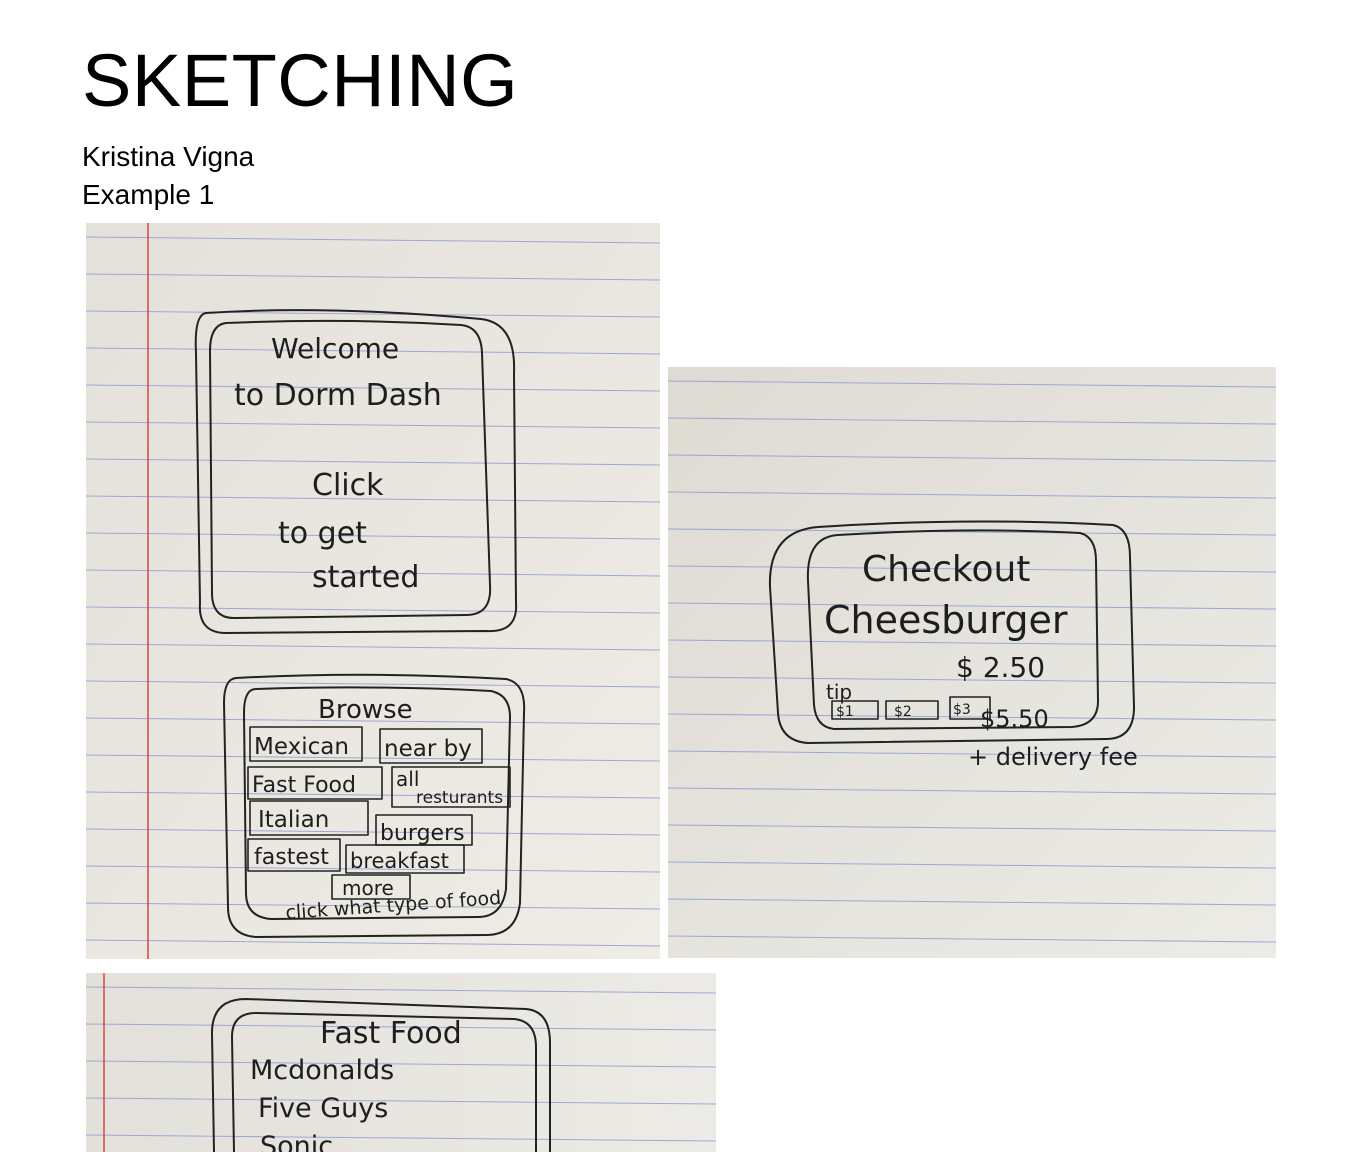 The width and height of the screenshot is (1345, 1152). I want to click on tip-option-2: $2, so click(903, 712).